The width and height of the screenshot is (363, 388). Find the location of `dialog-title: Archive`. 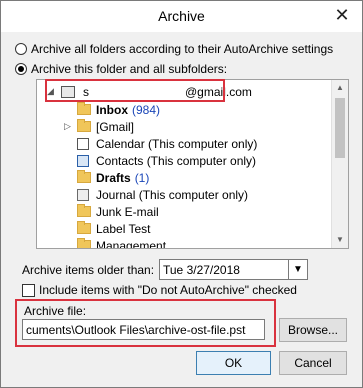

dialog-title: Archive is located at coordinates (181, 16).